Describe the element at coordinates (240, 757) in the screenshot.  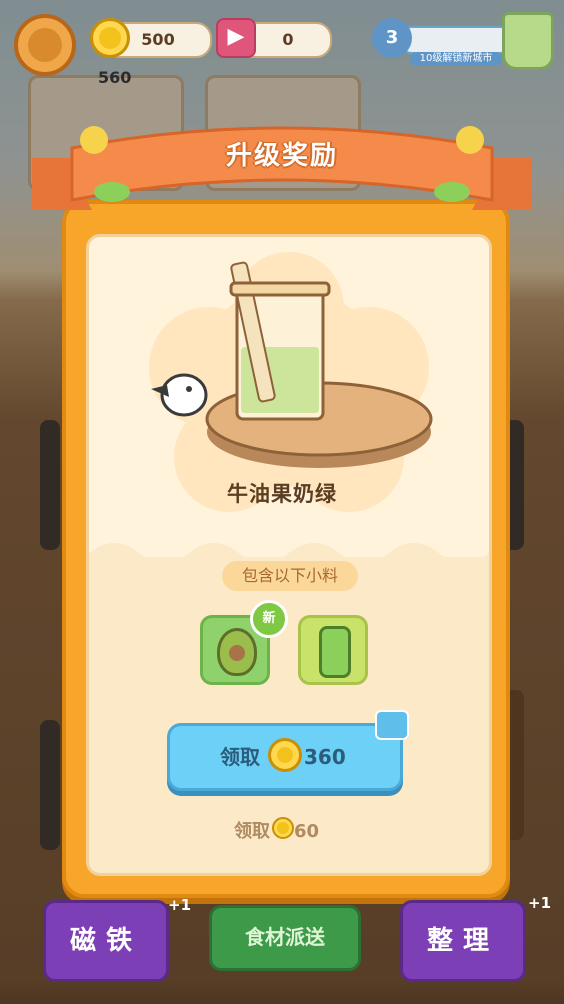
I see `claim-button-label: 领取` at that location.